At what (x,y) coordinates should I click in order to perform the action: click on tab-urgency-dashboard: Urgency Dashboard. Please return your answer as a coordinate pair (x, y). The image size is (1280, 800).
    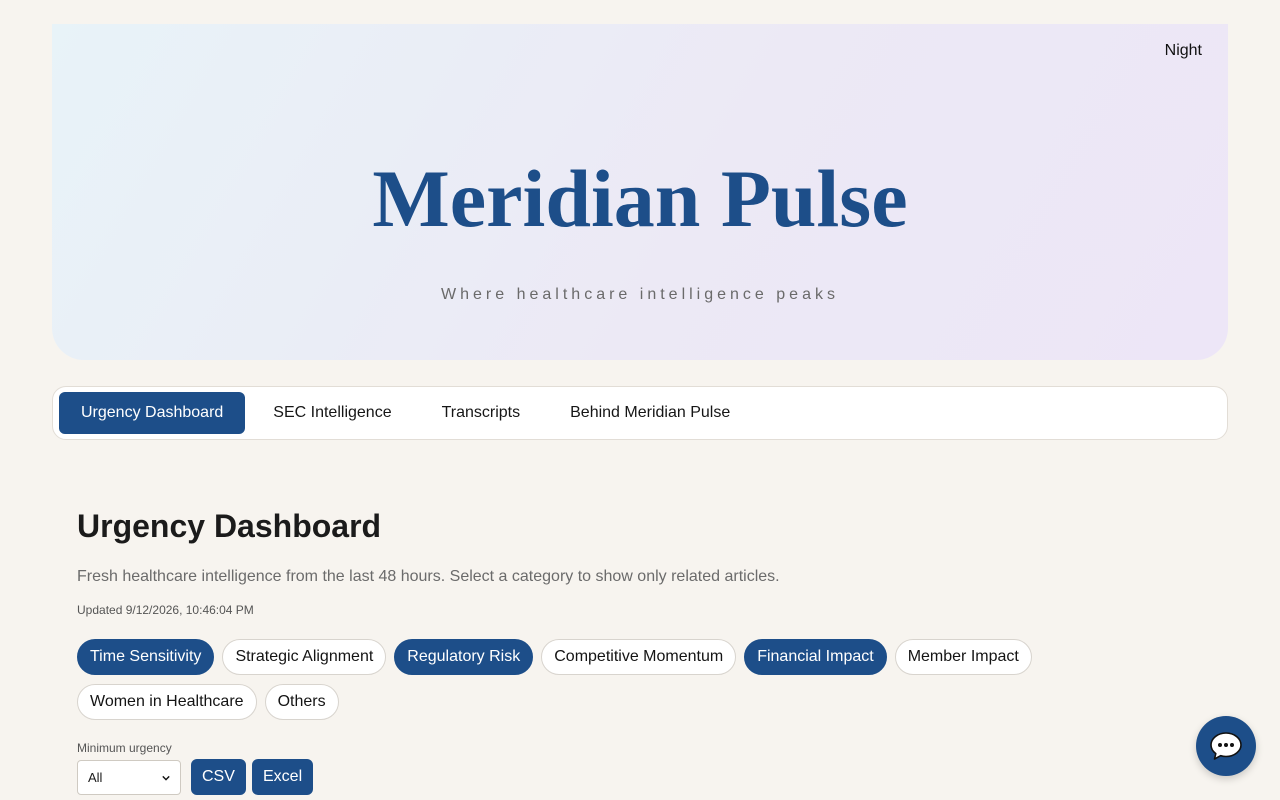
    Looking at the image, I should click on (152, 413).